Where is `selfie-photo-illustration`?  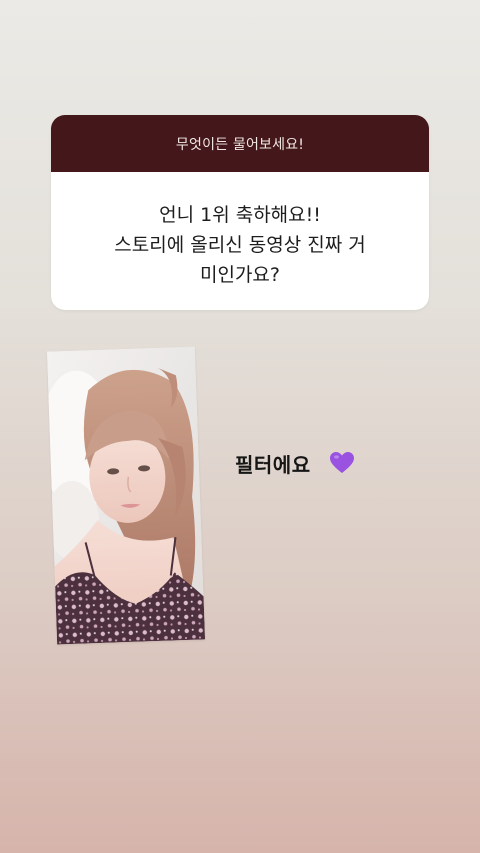 selfie-photo-illustration is located at coordinates (126, 495).